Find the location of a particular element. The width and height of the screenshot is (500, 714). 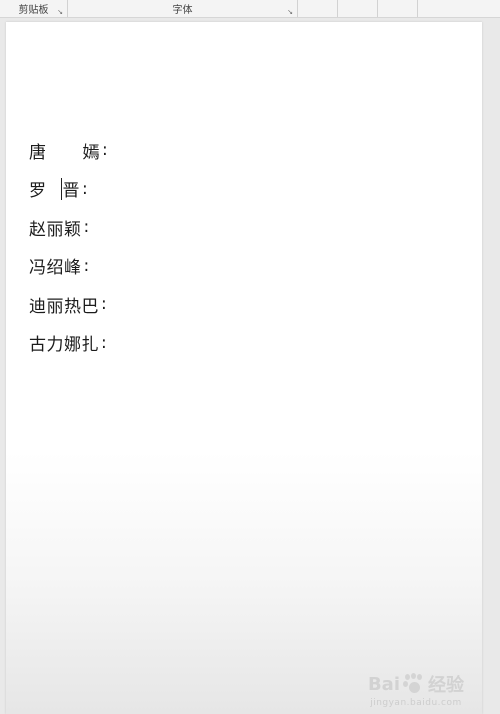

text-cursor is located at coordinates (61, 188).